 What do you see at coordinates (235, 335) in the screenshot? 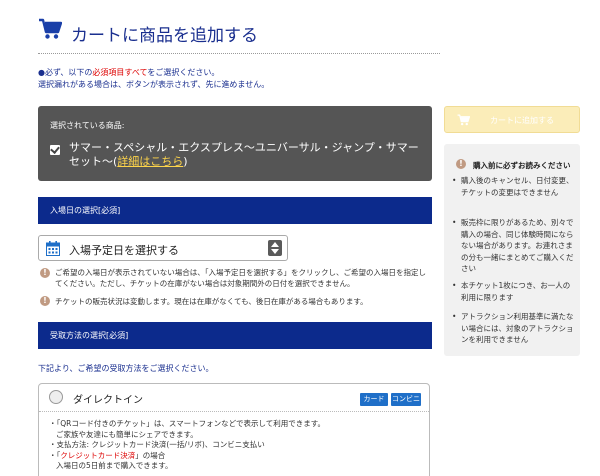
I see `pickup-section-header: 受取方法の選択[必須]` at bounding box center [235, 335].